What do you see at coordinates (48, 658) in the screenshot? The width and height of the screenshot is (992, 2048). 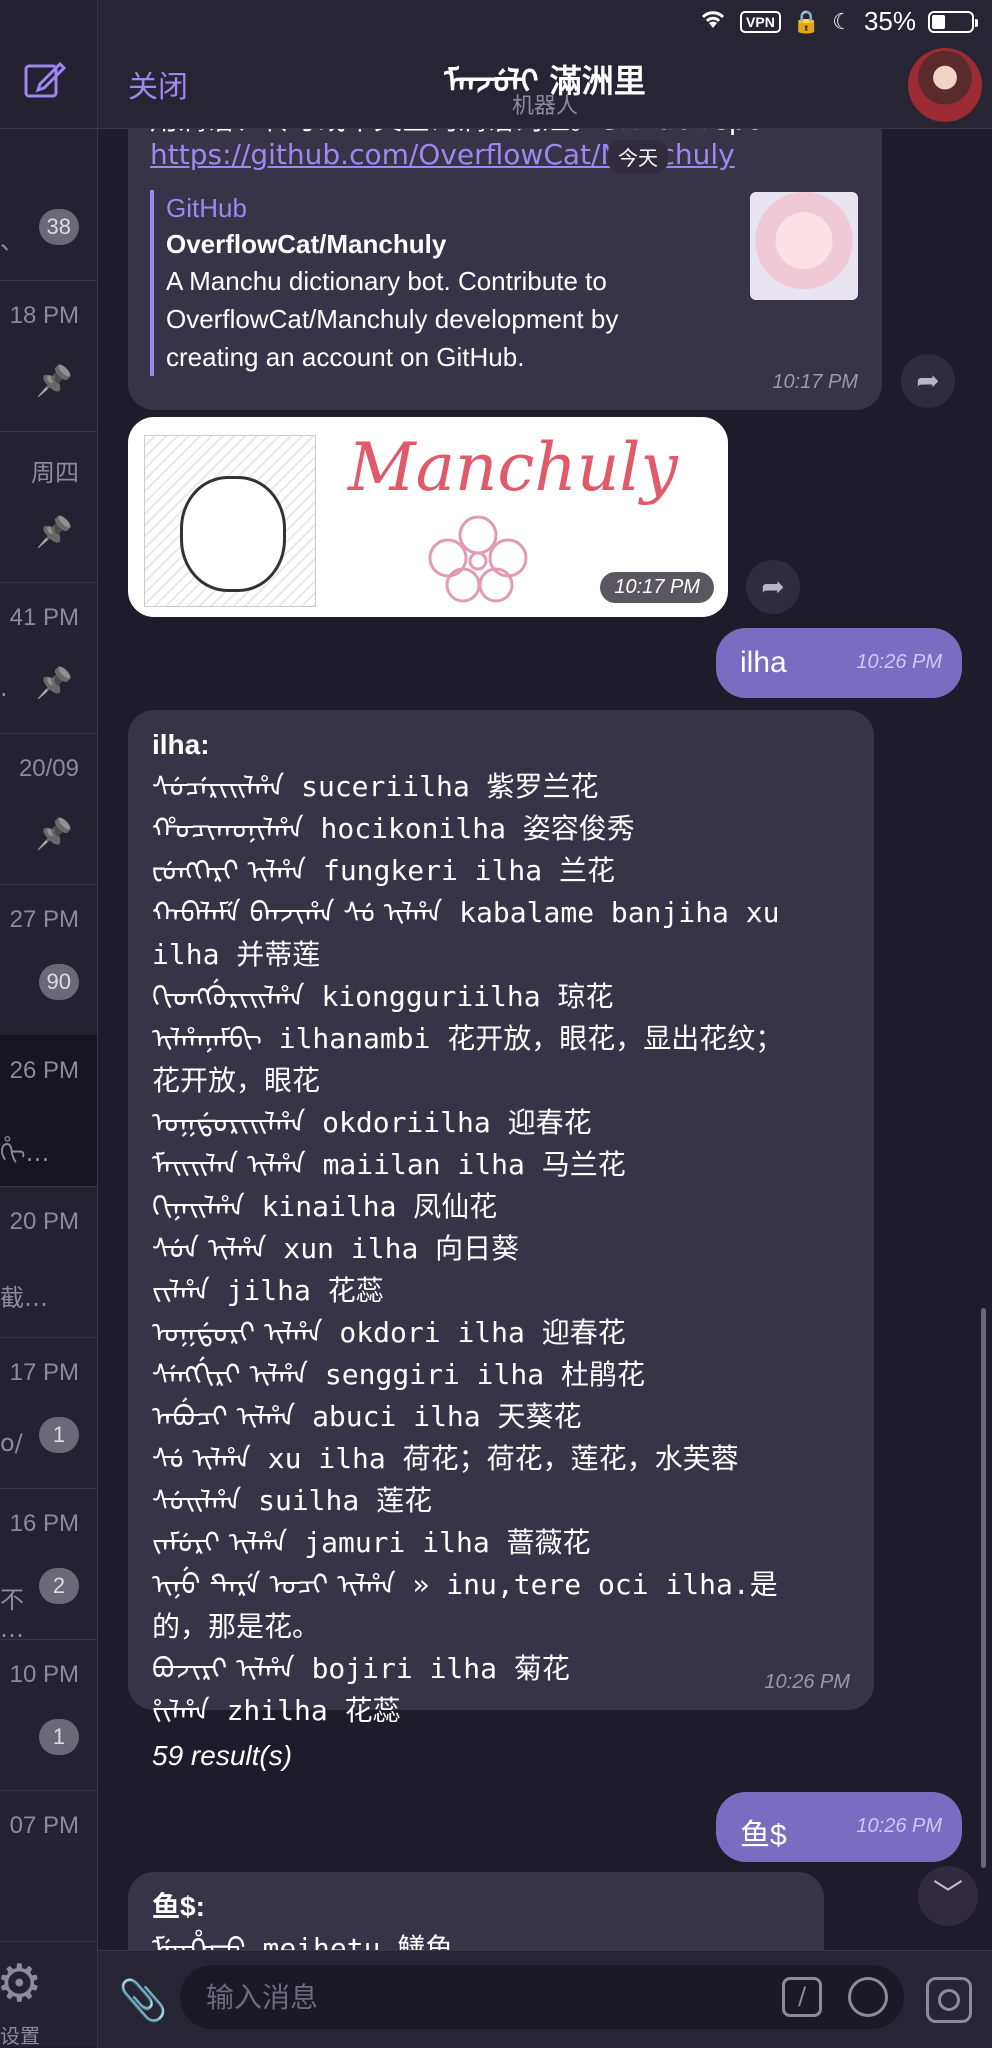 I see `chat-list-item: 41 PM. 📌` at bounding box center [48, 658].